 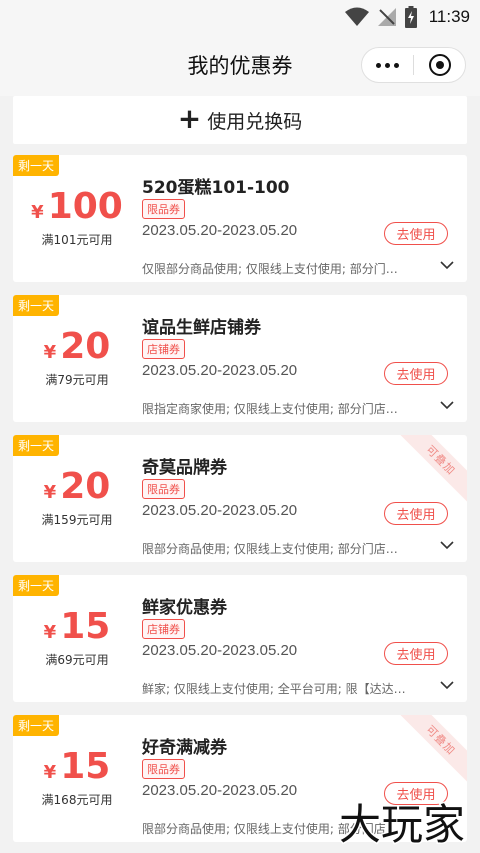 What do you see at coordinates (77, 800) in the screenshot?
I see `min-spend: 满168元可用` at bounding box center [77, 800].